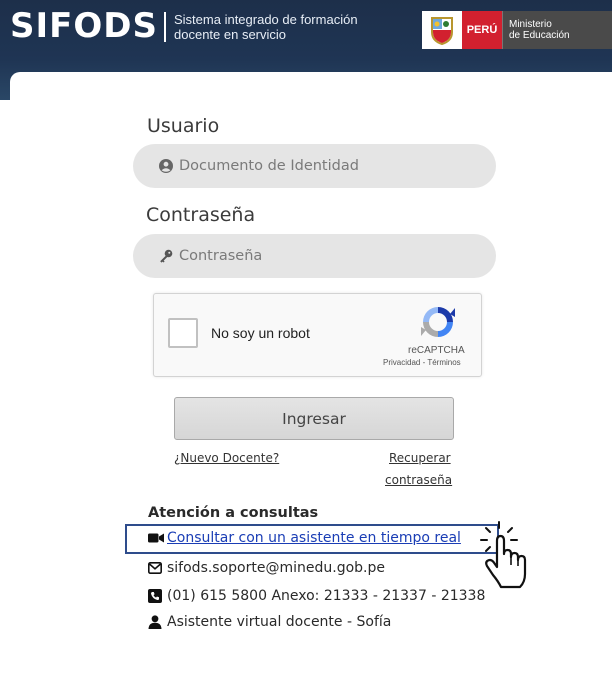 The image size is (612, 673). What do you see at coordinates (183, 333) in the screenshot?
I see `recaptcha-checkbox` at bounding box center [183, 333].